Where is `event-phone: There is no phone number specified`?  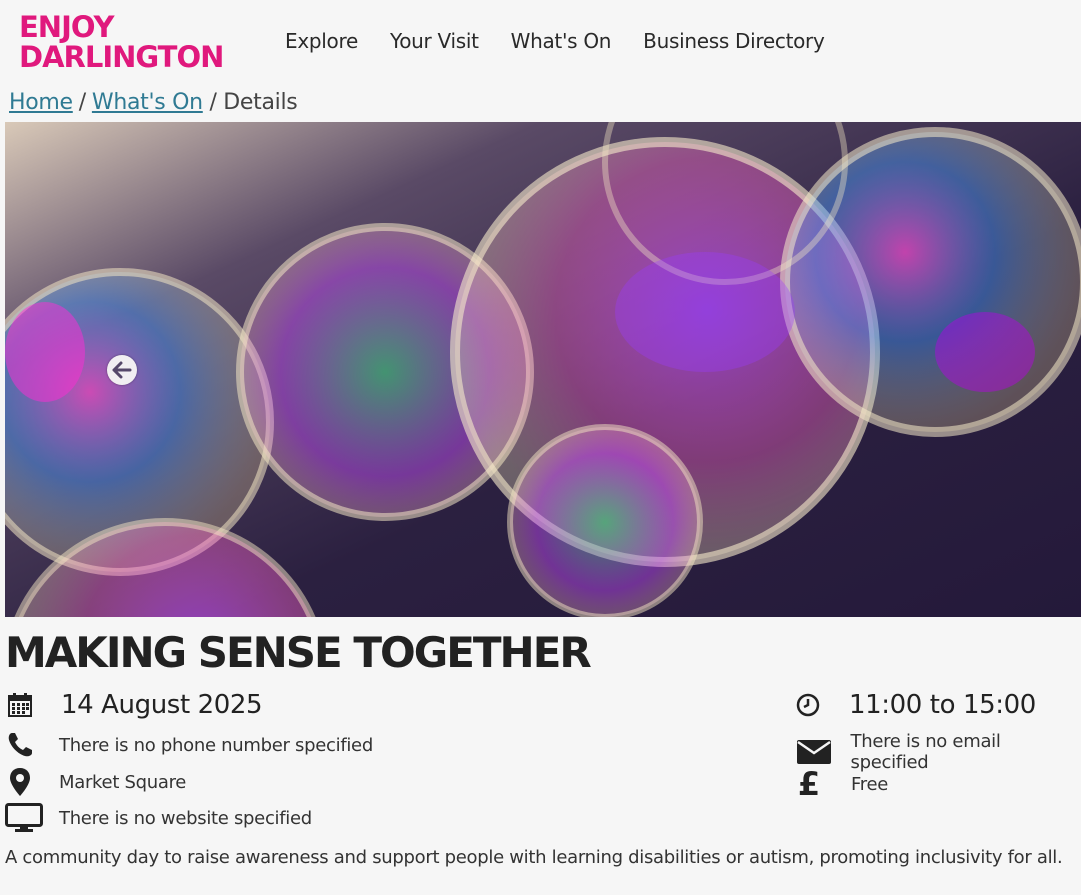
event-phone: There is no phone number specified is located at coordinates (216, 745).